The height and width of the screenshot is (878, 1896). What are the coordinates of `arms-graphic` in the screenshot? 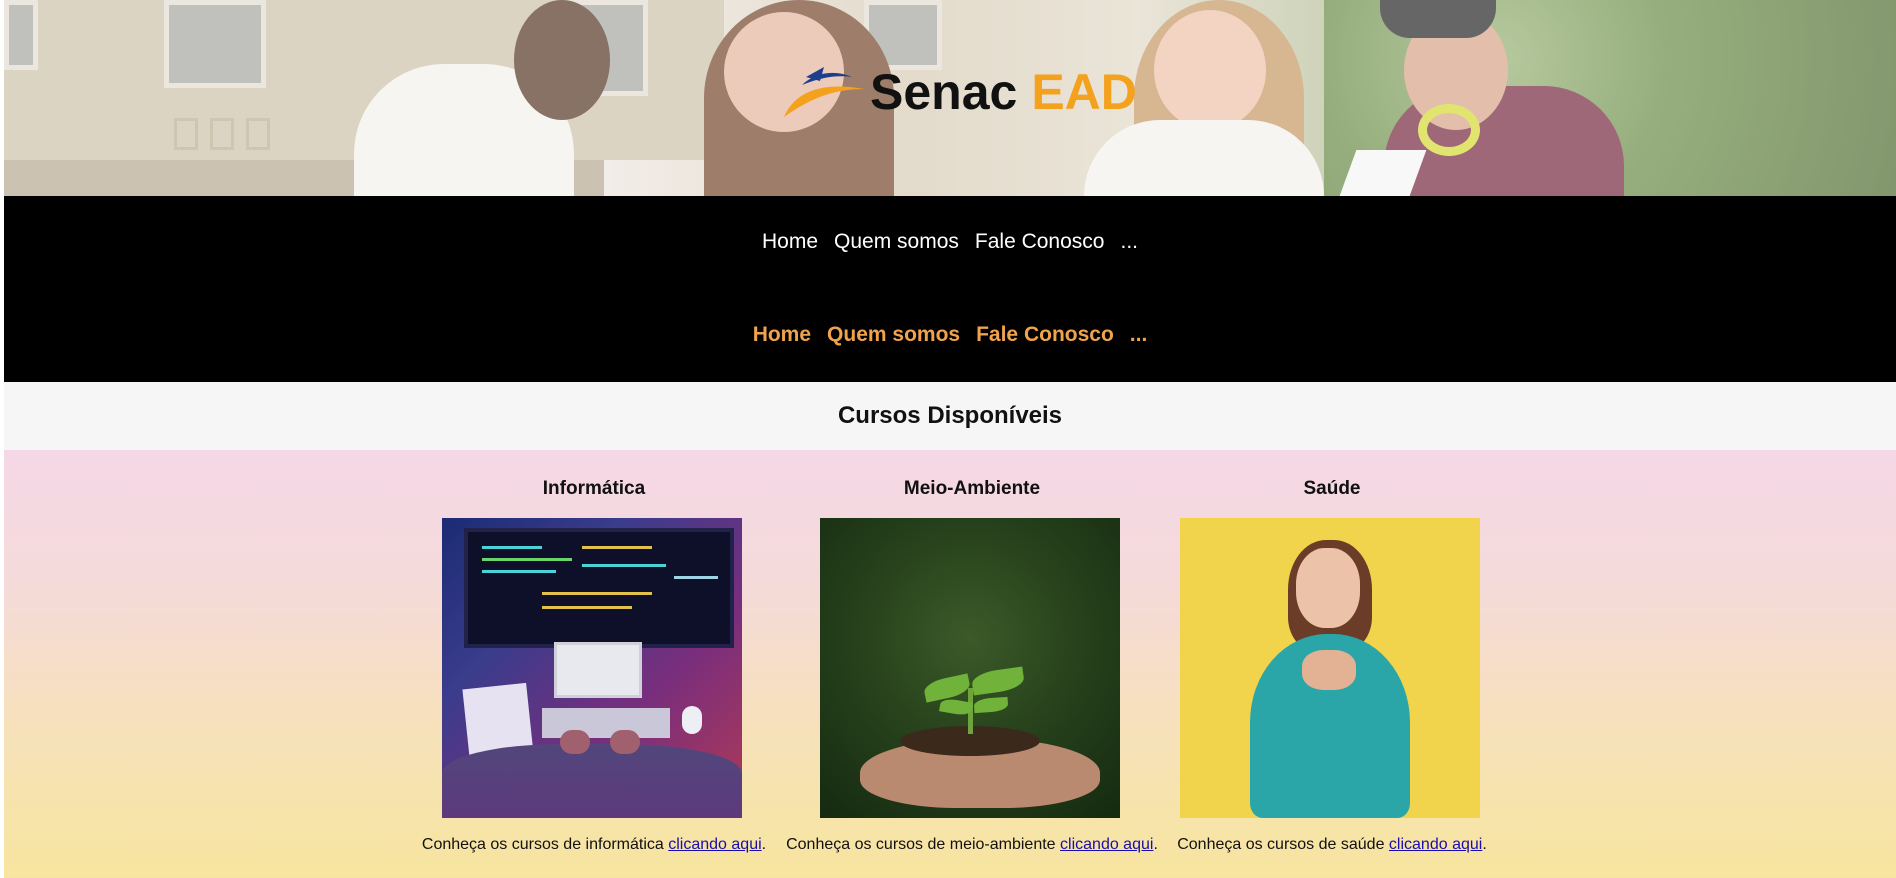 It's located at (592, 781).